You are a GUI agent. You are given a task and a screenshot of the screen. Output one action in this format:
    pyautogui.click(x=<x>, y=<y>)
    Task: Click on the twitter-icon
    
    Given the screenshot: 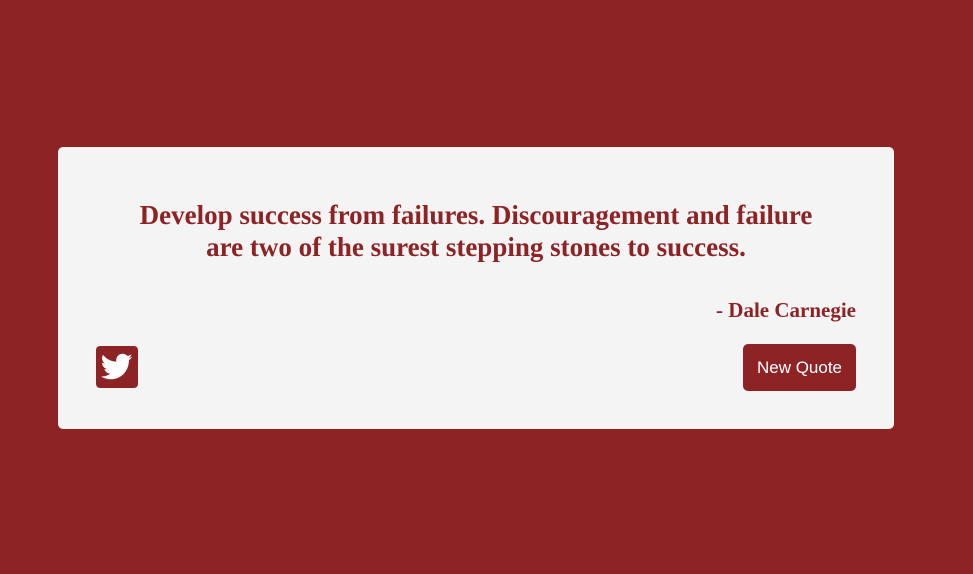 What is the action you would take?
    pyautogui.click(x=117, y=367)
    